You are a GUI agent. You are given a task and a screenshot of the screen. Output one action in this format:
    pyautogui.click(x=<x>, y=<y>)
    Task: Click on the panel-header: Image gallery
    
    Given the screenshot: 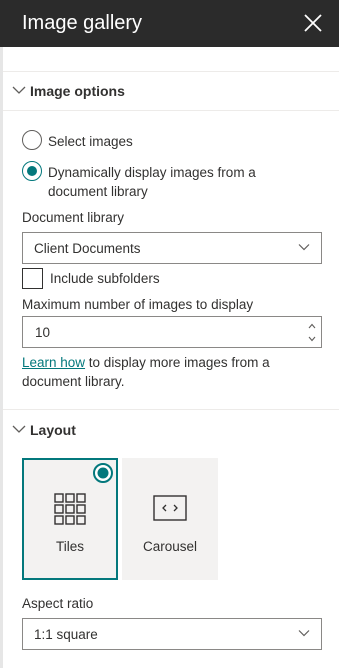 What is the action you would take?
    pyautogui.click(x=169, y=23)
    